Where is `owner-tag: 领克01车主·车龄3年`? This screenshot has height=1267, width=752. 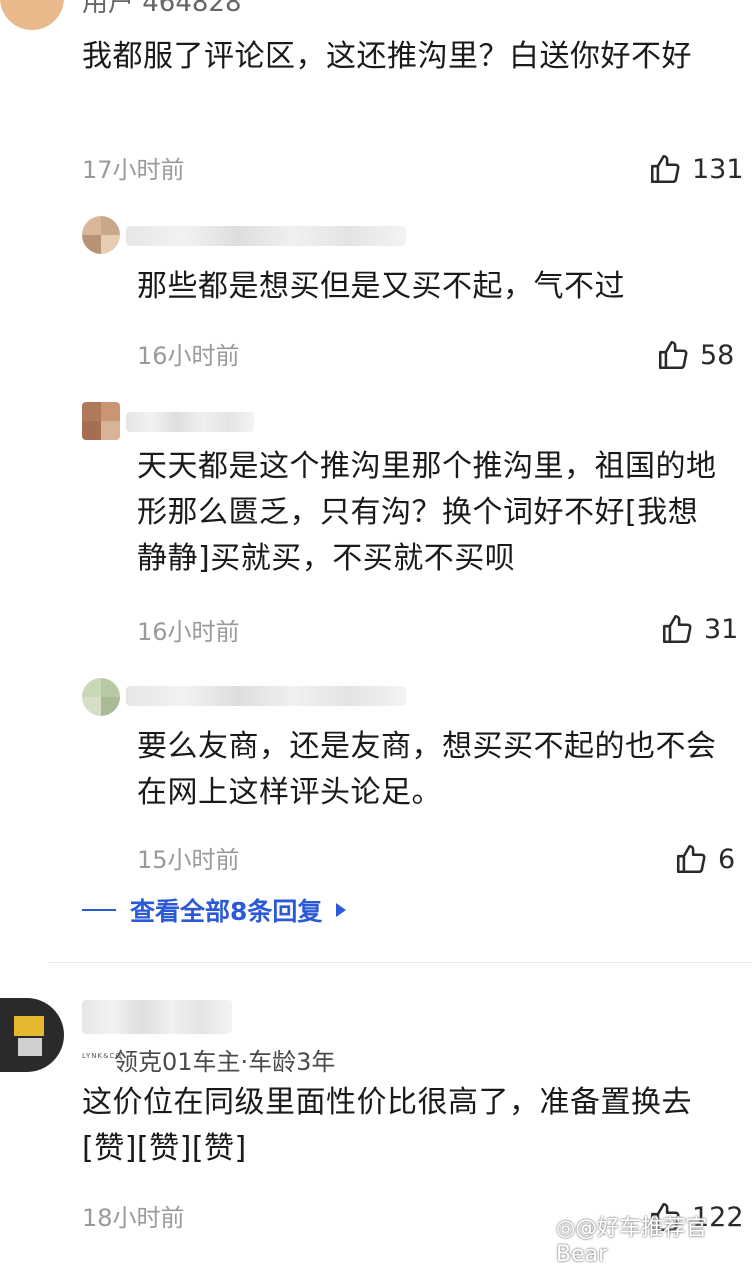
owner-tag: 领克01车主·车龄3年 is located at coordinates (225, 1062).